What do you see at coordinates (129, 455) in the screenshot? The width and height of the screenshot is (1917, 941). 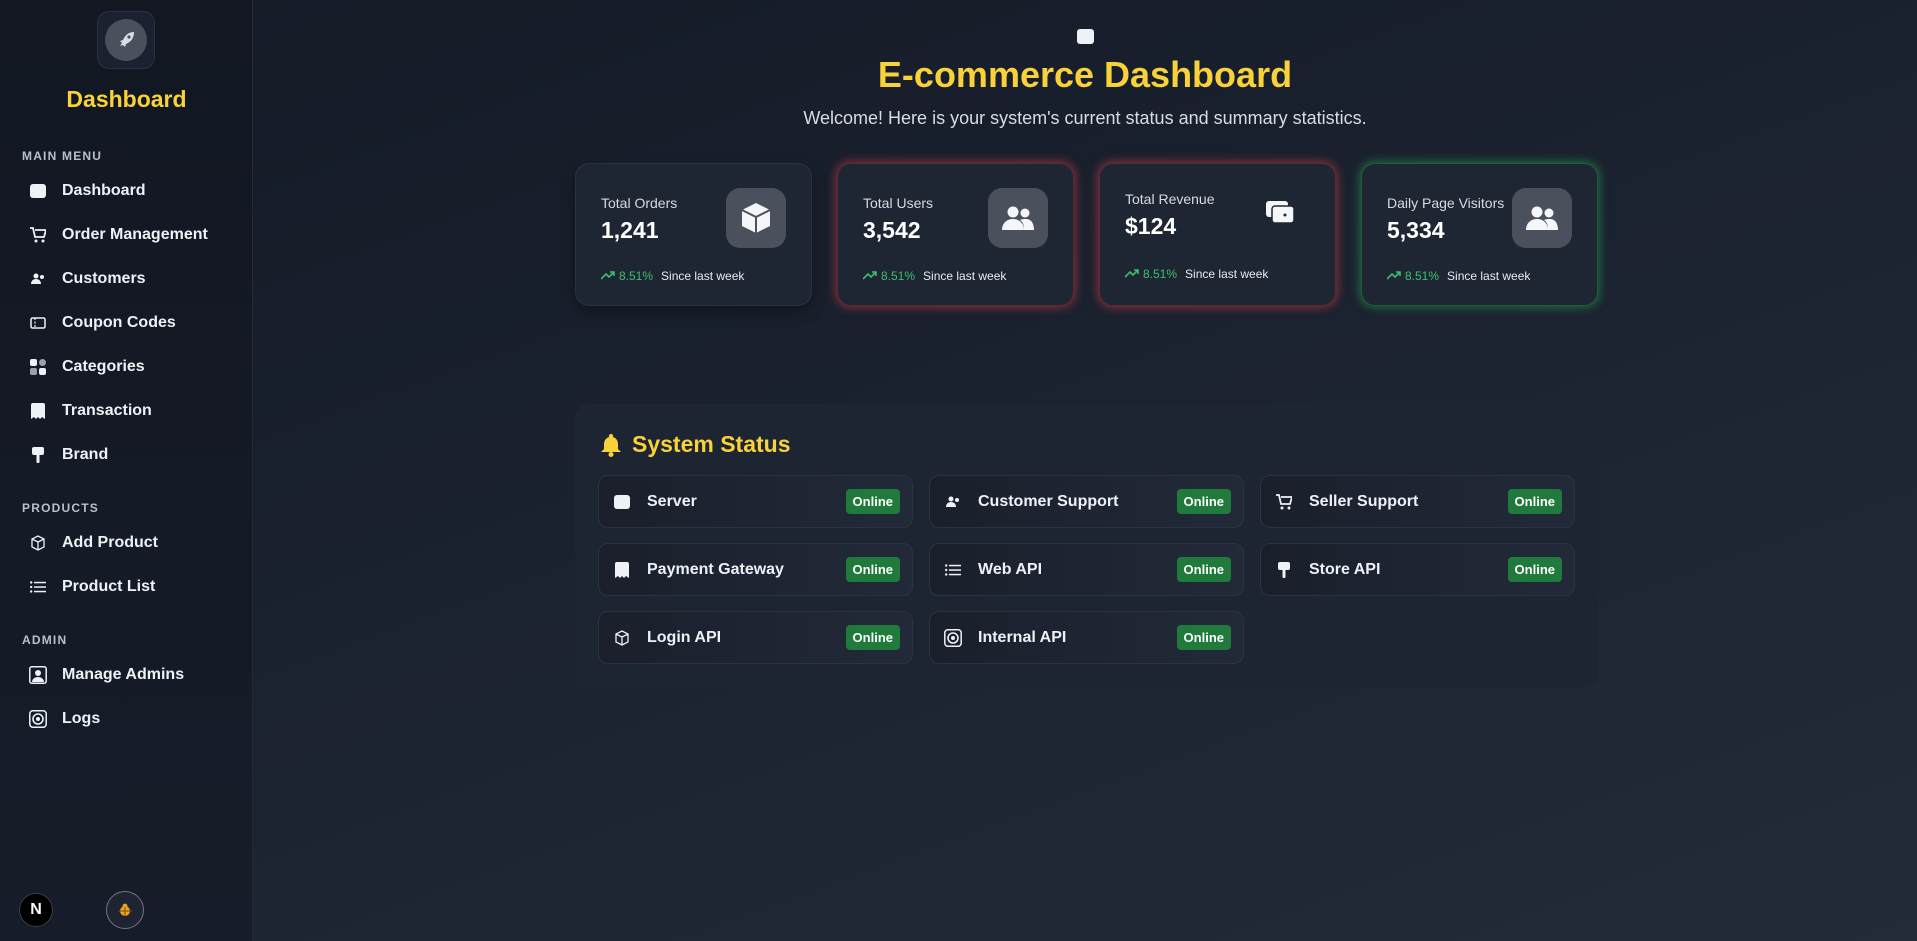 I see `sidebar-item-brand: Brand` at bounding box center [129, 455].